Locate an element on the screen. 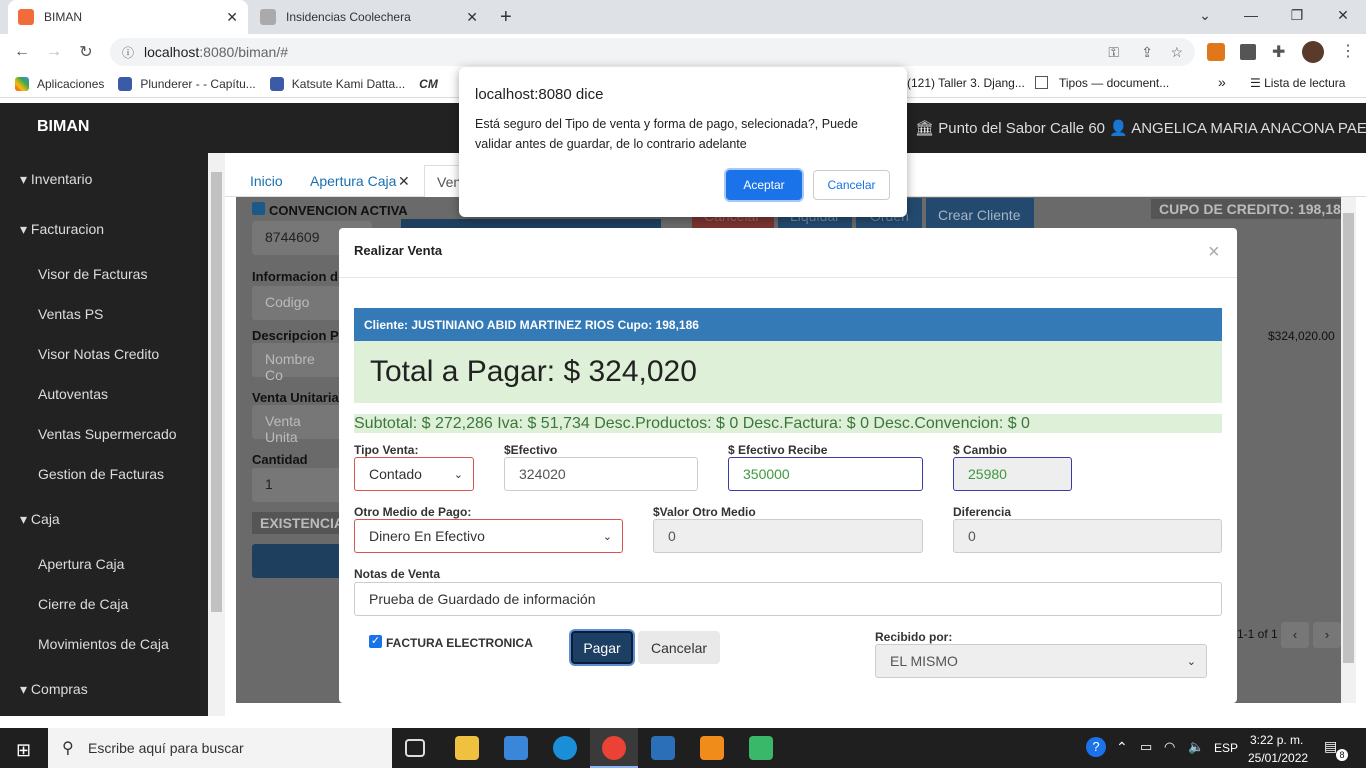 The image size is (1366, 768). sidebar-group-facturacion: ▾ Facturacion is located at coordinates (62, 229).